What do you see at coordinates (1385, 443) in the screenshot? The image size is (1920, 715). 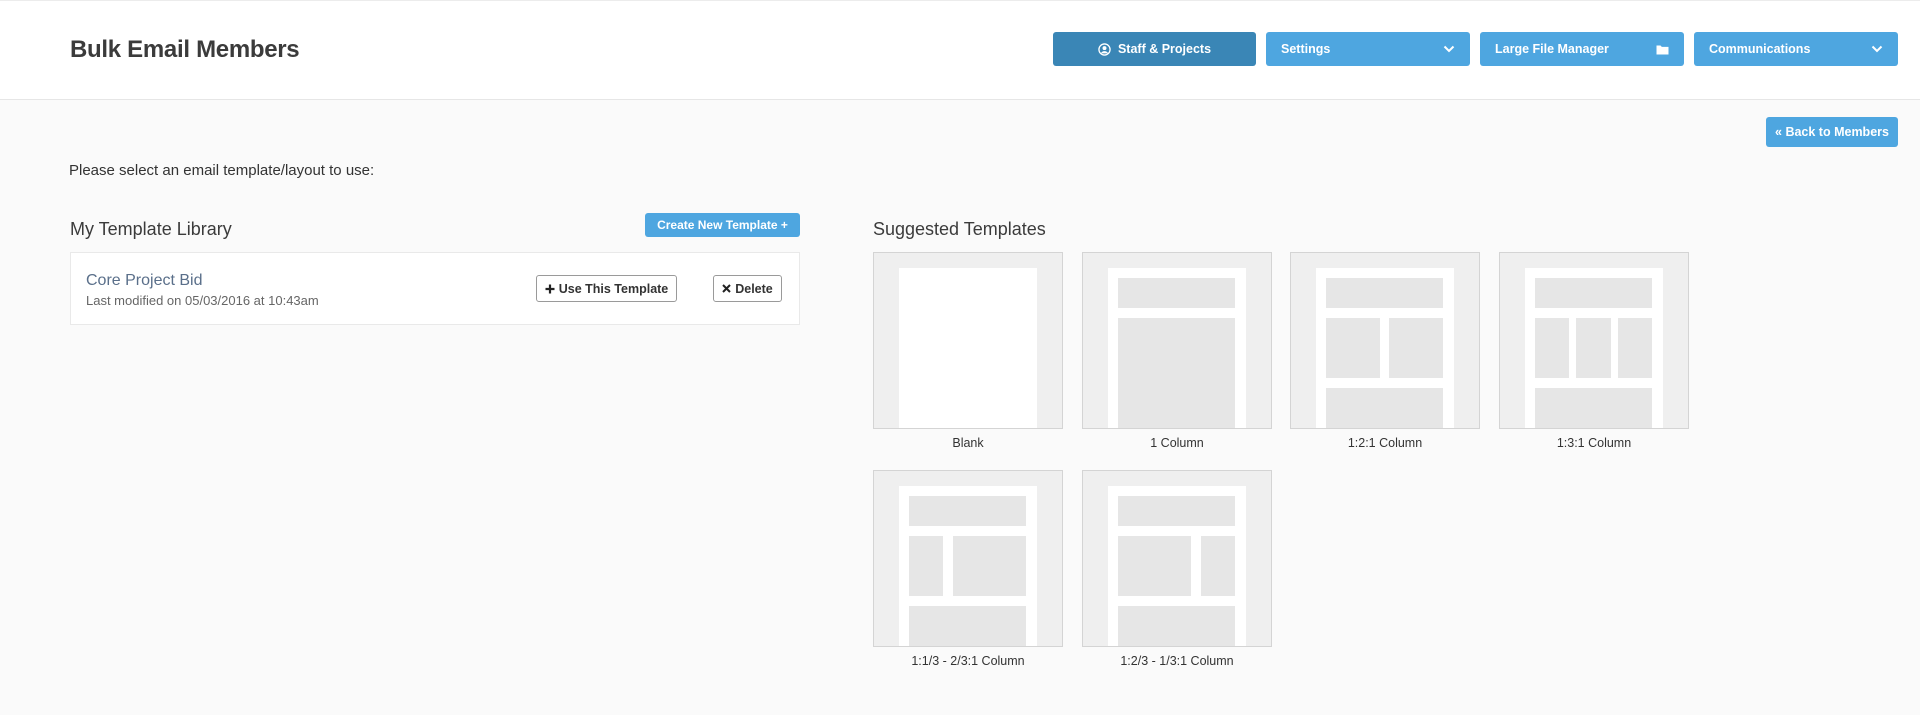 I see `template-thumb-label: 1:2:1 Column` at bounding box center [1385, 443].